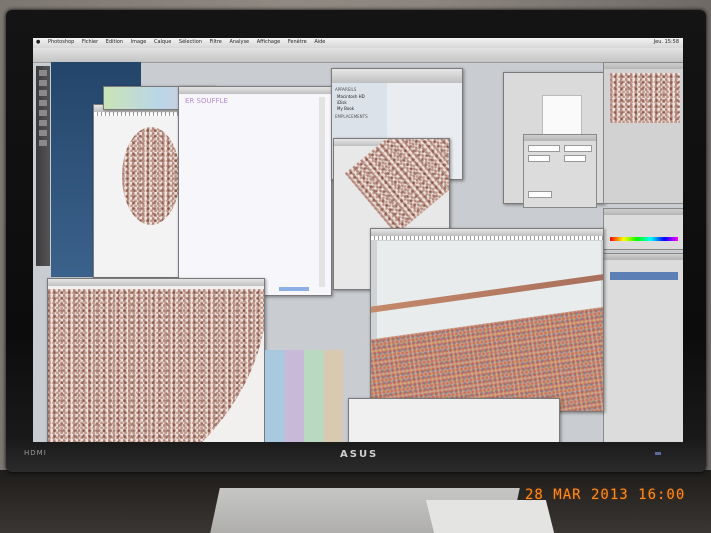 This screenshot has width=711, height=533. Describe the element at coordinates (216, 42) in the screenshot. I see `menu-item-filter: Filtre` at that location.